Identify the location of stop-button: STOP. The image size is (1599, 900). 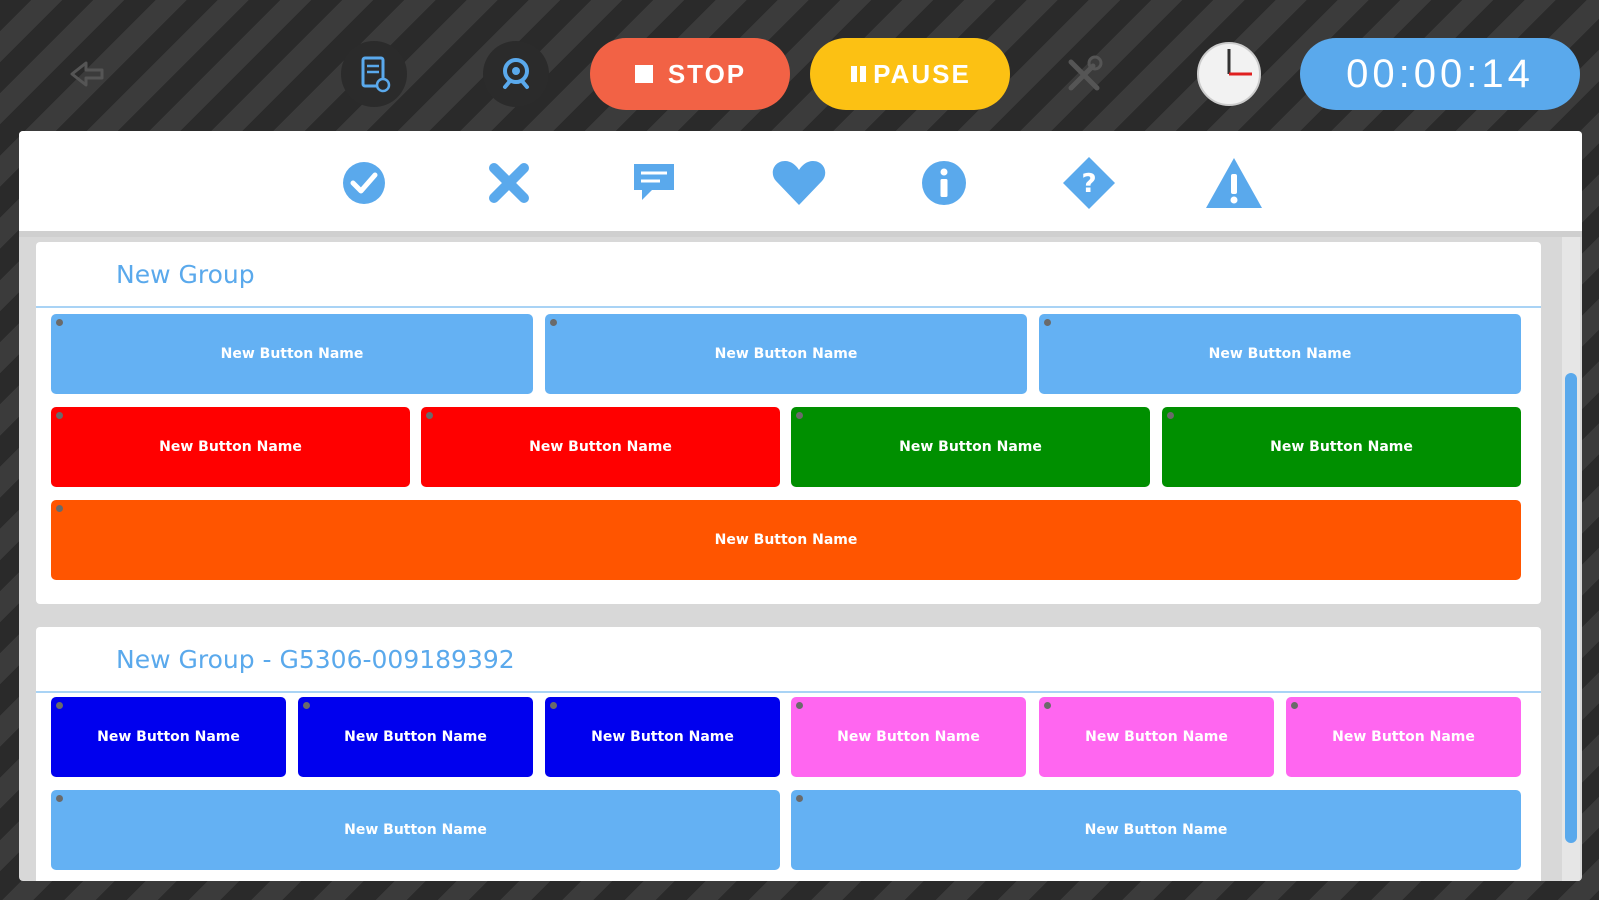
(690, 74).